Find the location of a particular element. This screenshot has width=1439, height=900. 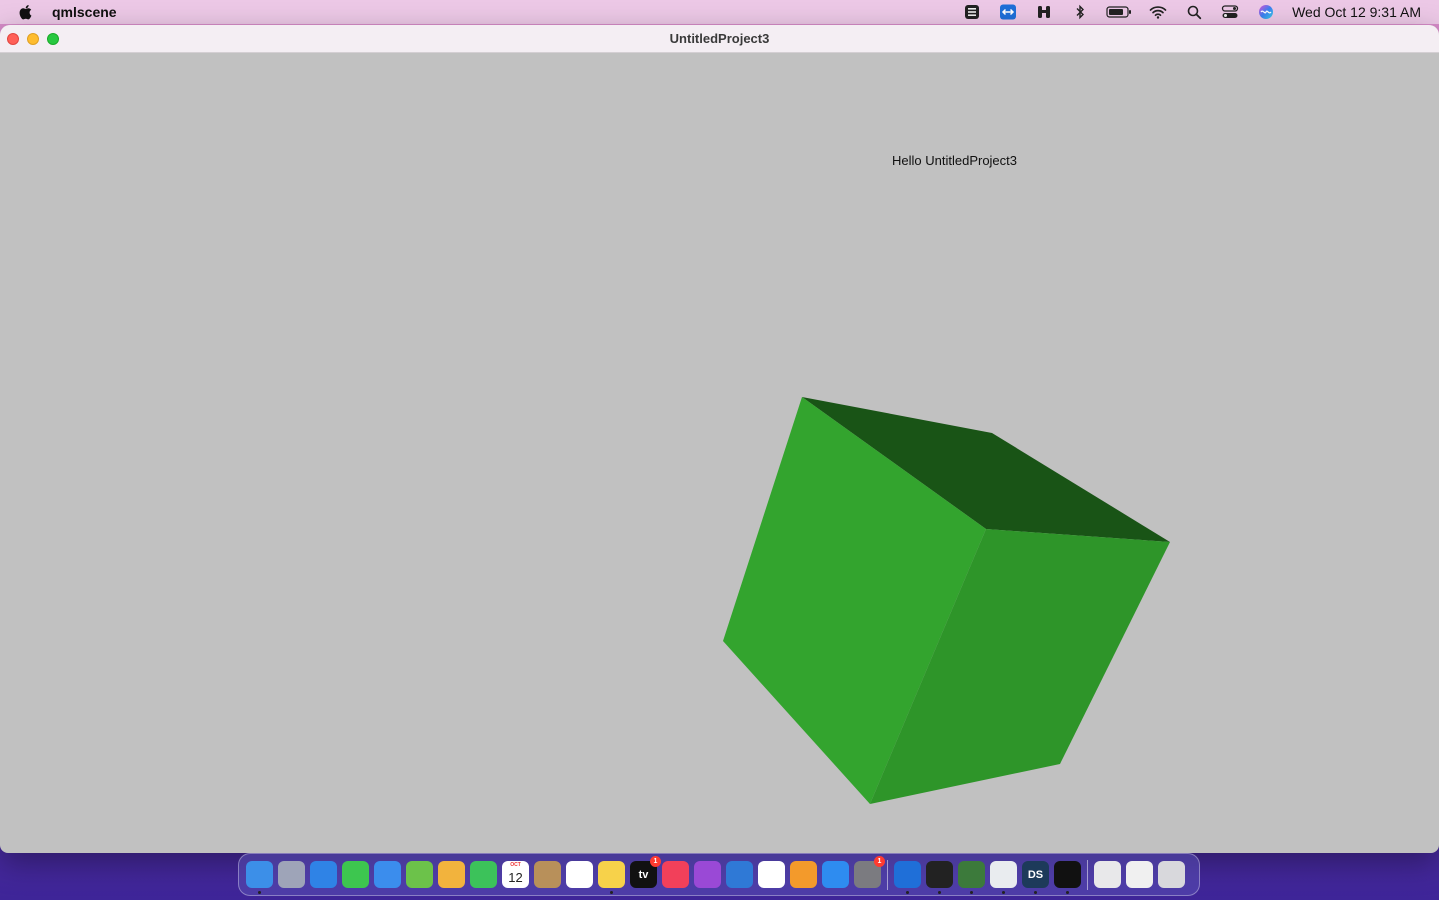

system-preferences-icon: 1 is located at coordinates (869, 872).